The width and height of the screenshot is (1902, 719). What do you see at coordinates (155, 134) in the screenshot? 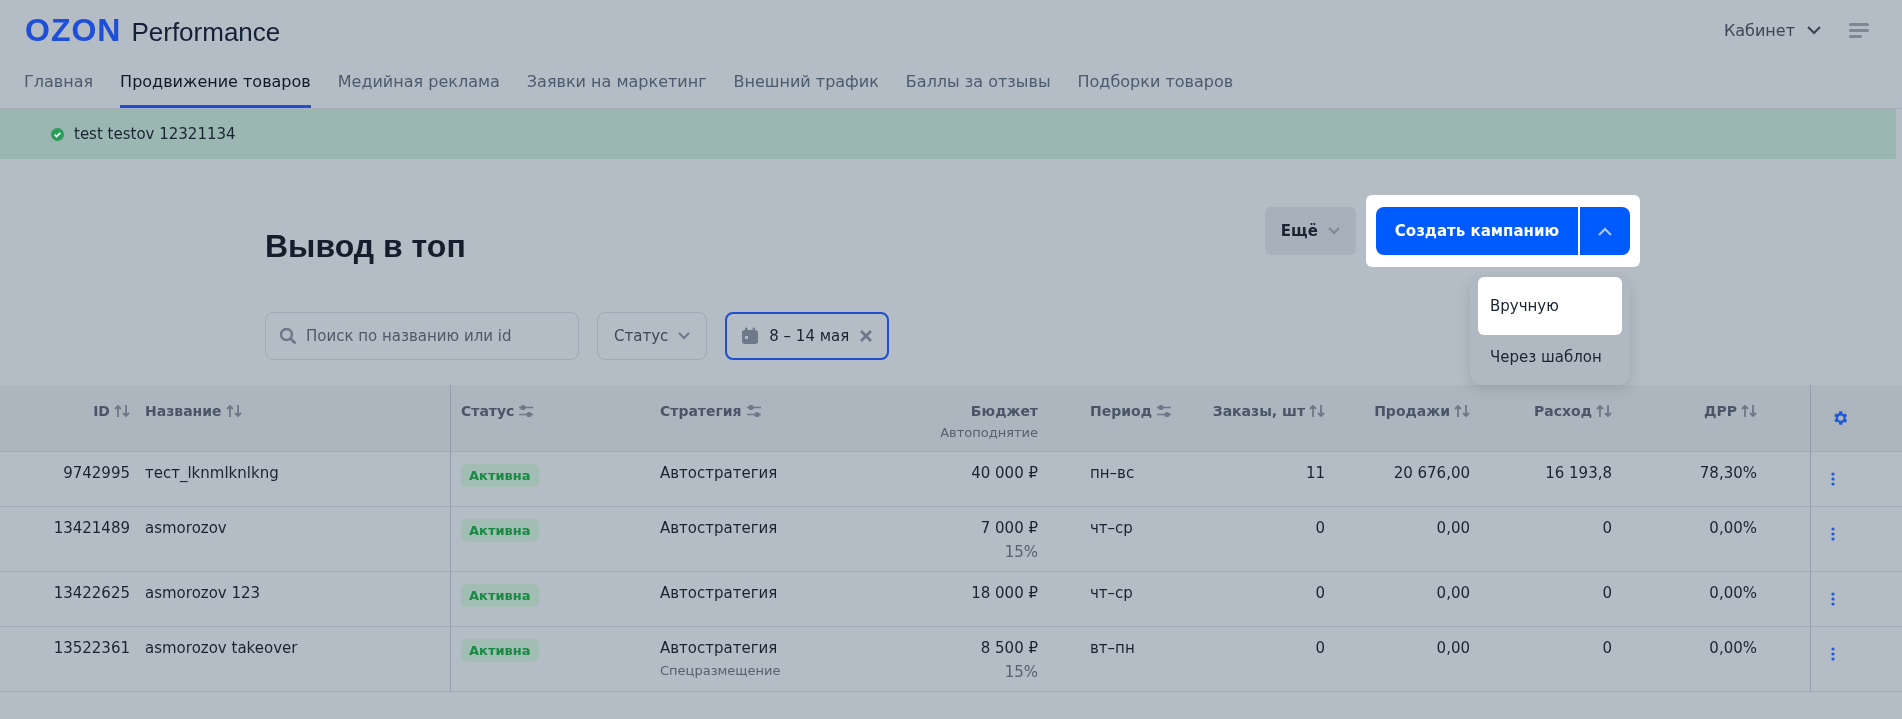
I see `notice-text: test testov 12321134` at bounding box center [155, 134].